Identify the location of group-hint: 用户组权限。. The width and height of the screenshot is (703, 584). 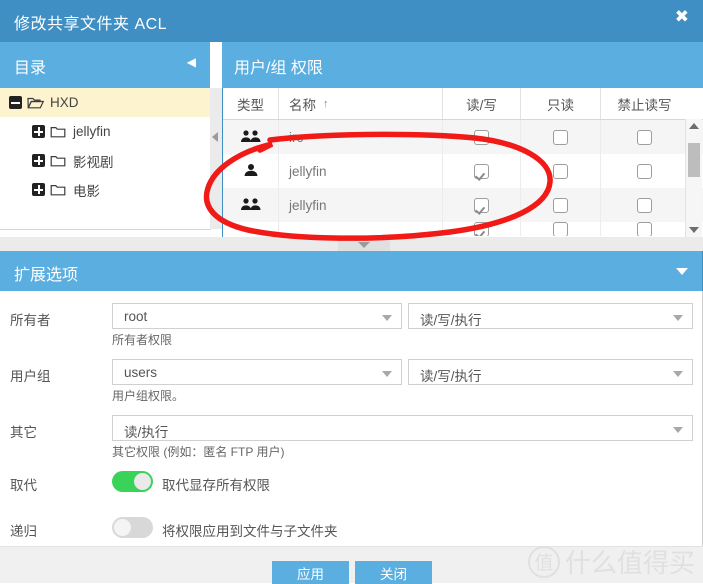
(148, 396).